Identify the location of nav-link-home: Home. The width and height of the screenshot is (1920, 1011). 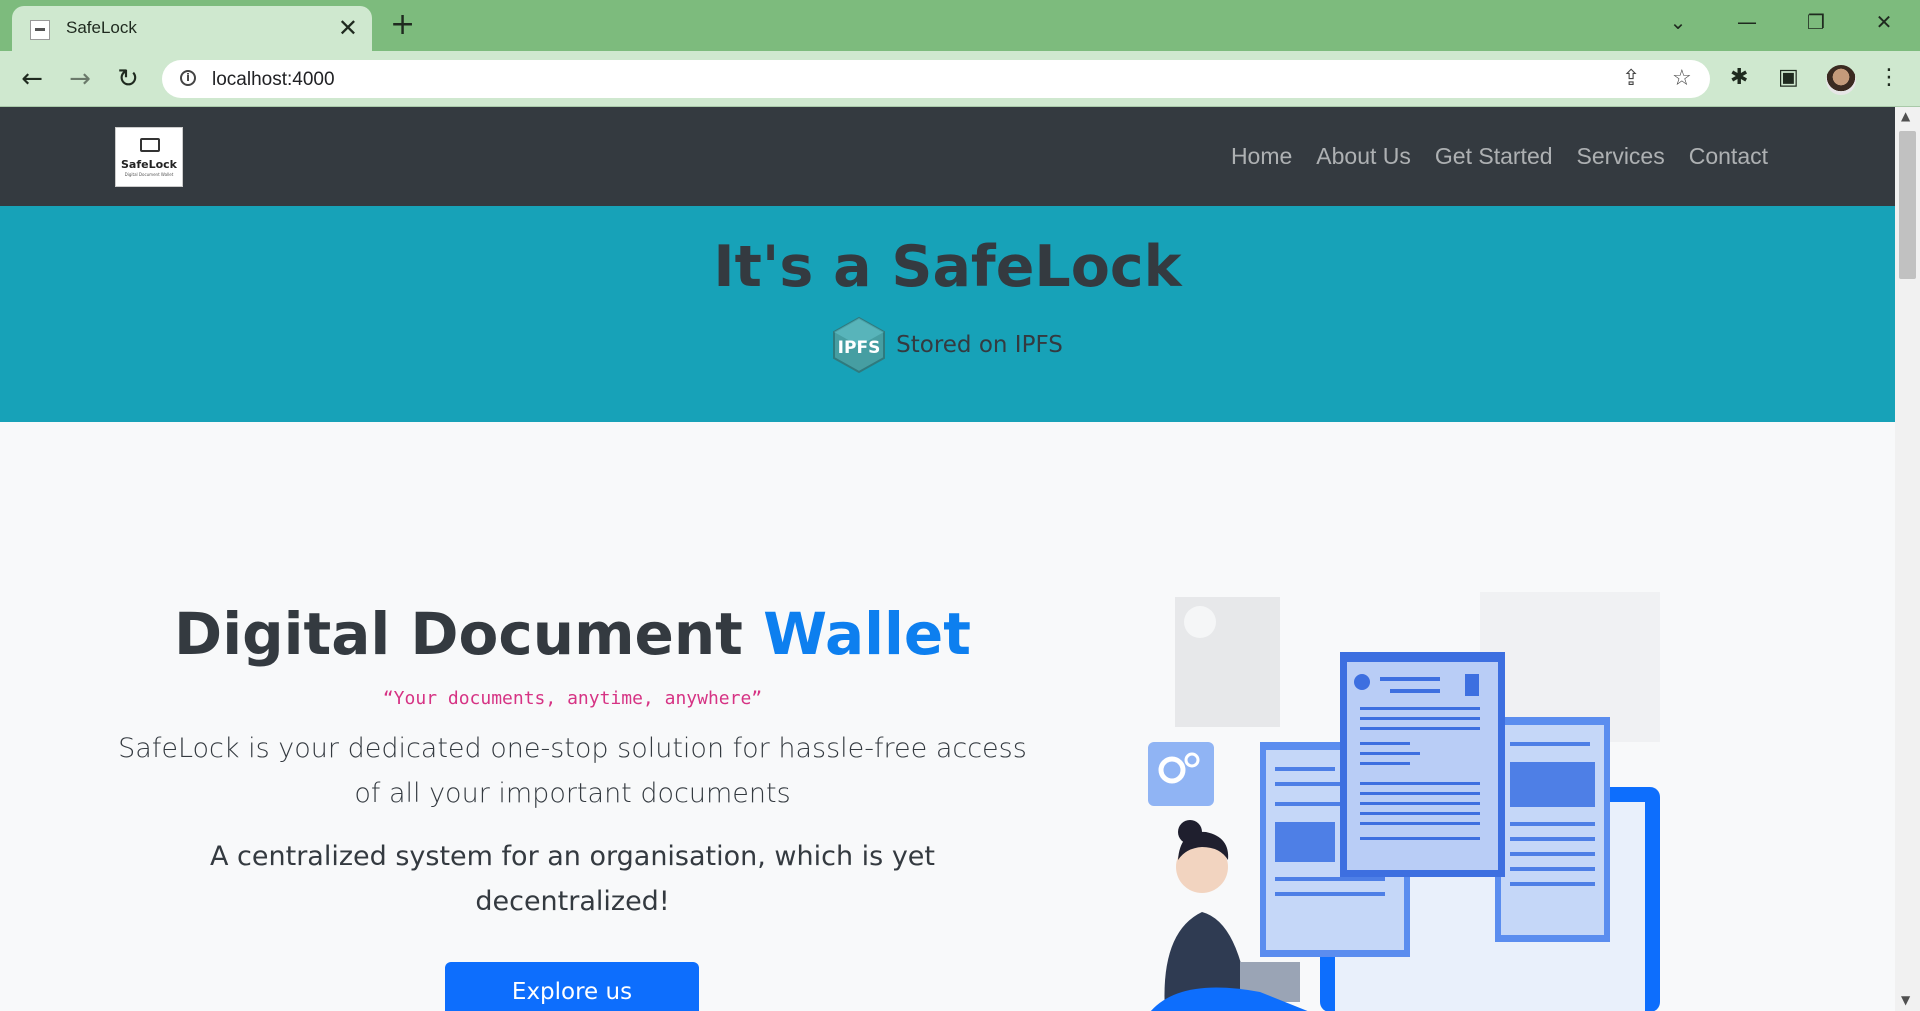
(1261, 156).